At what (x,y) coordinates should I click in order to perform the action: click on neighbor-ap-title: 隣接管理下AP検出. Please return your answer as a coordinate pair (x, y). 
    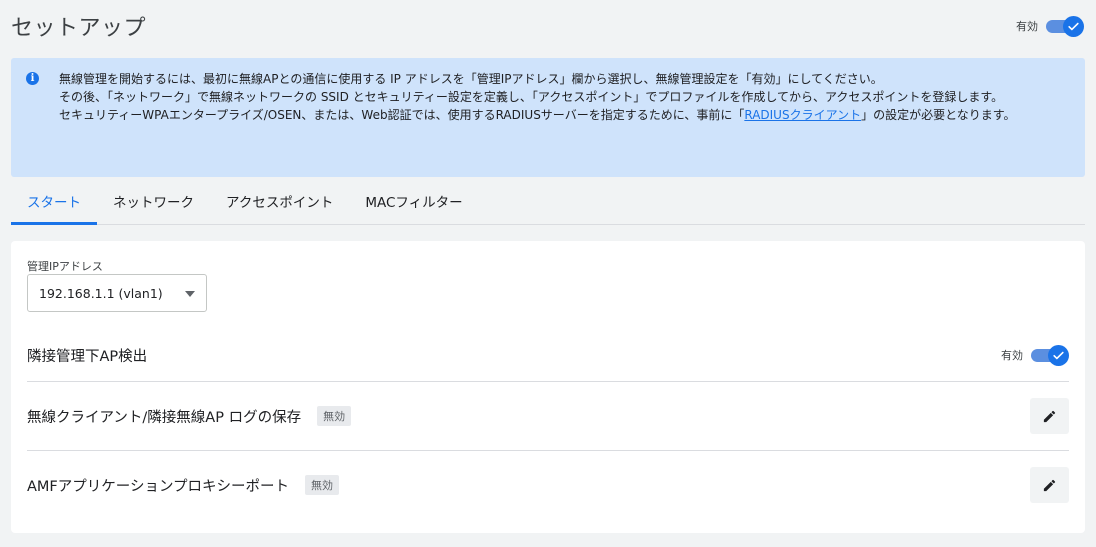
    Looking at the image, I should click on (87, 356).